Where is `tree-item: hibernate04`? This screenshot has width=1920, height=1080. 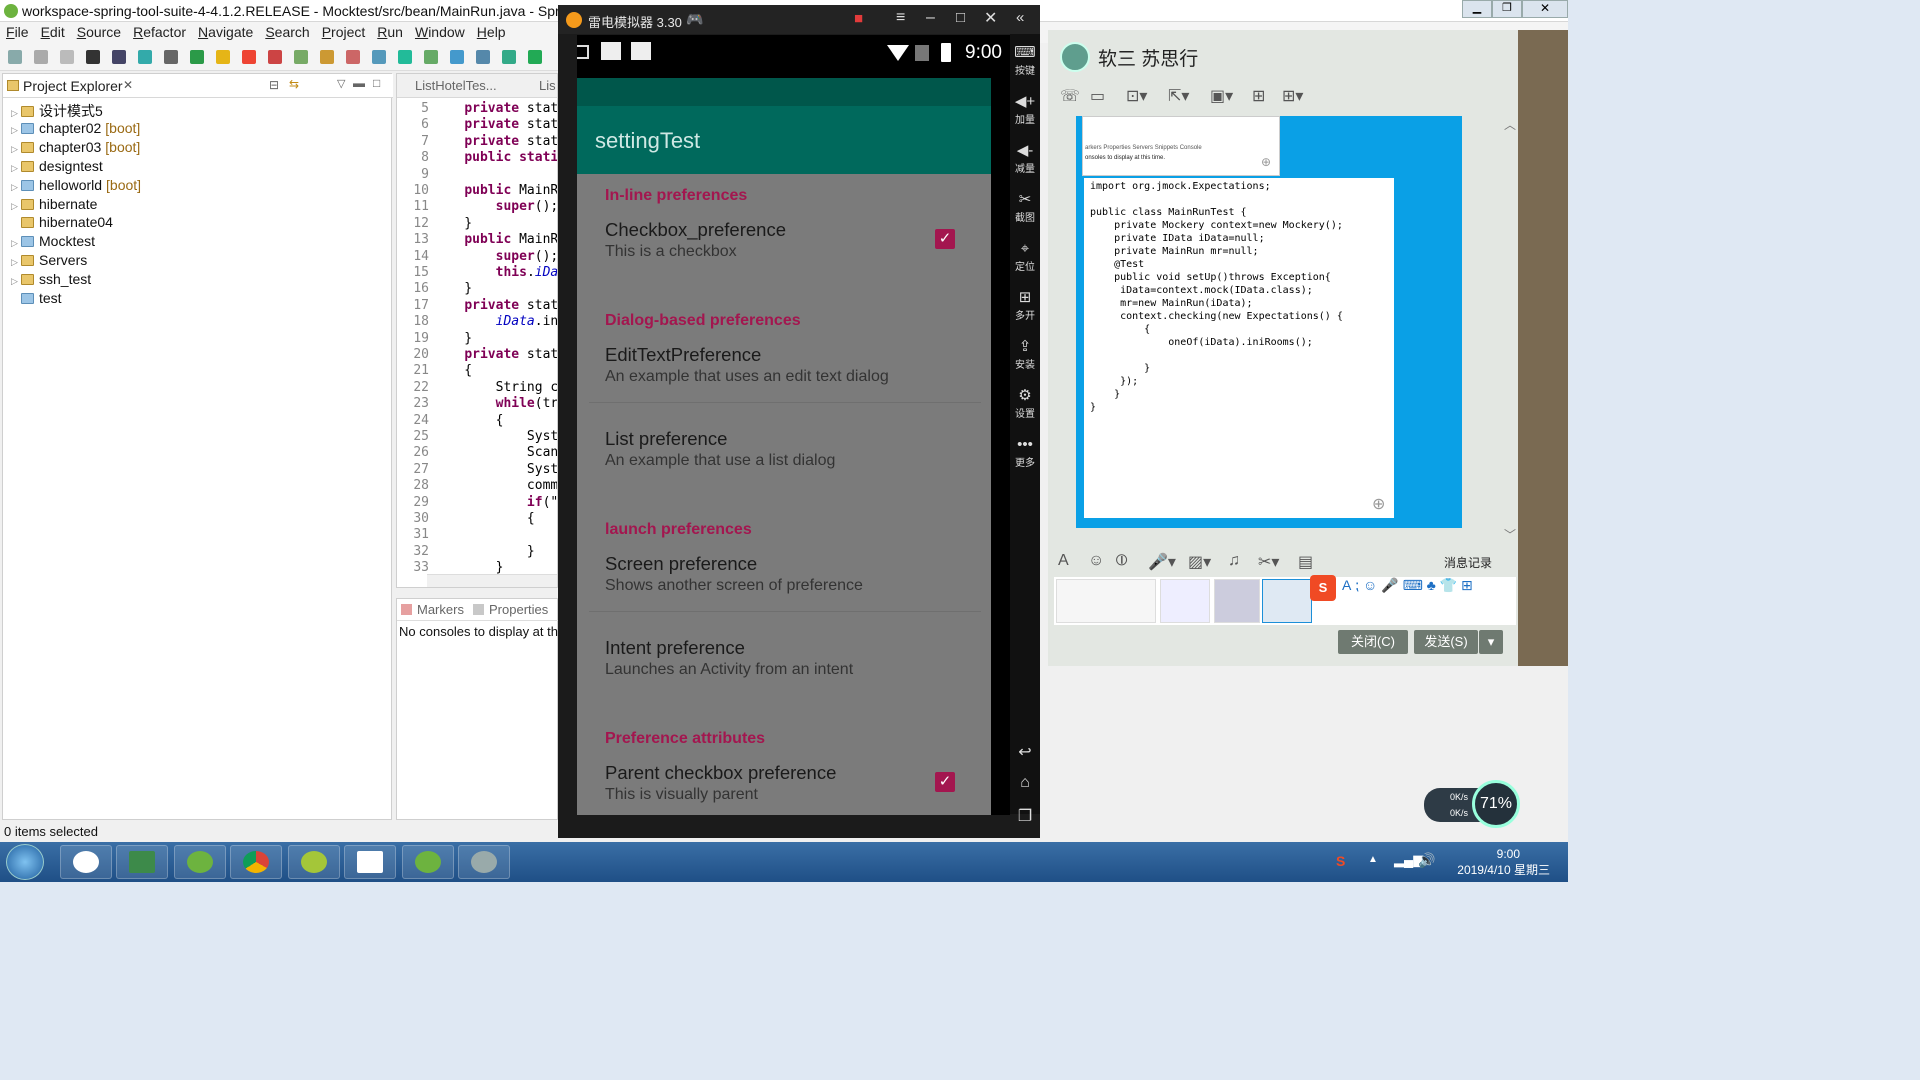 tree-item: hibernate04 is located at coordinates (62, 223).